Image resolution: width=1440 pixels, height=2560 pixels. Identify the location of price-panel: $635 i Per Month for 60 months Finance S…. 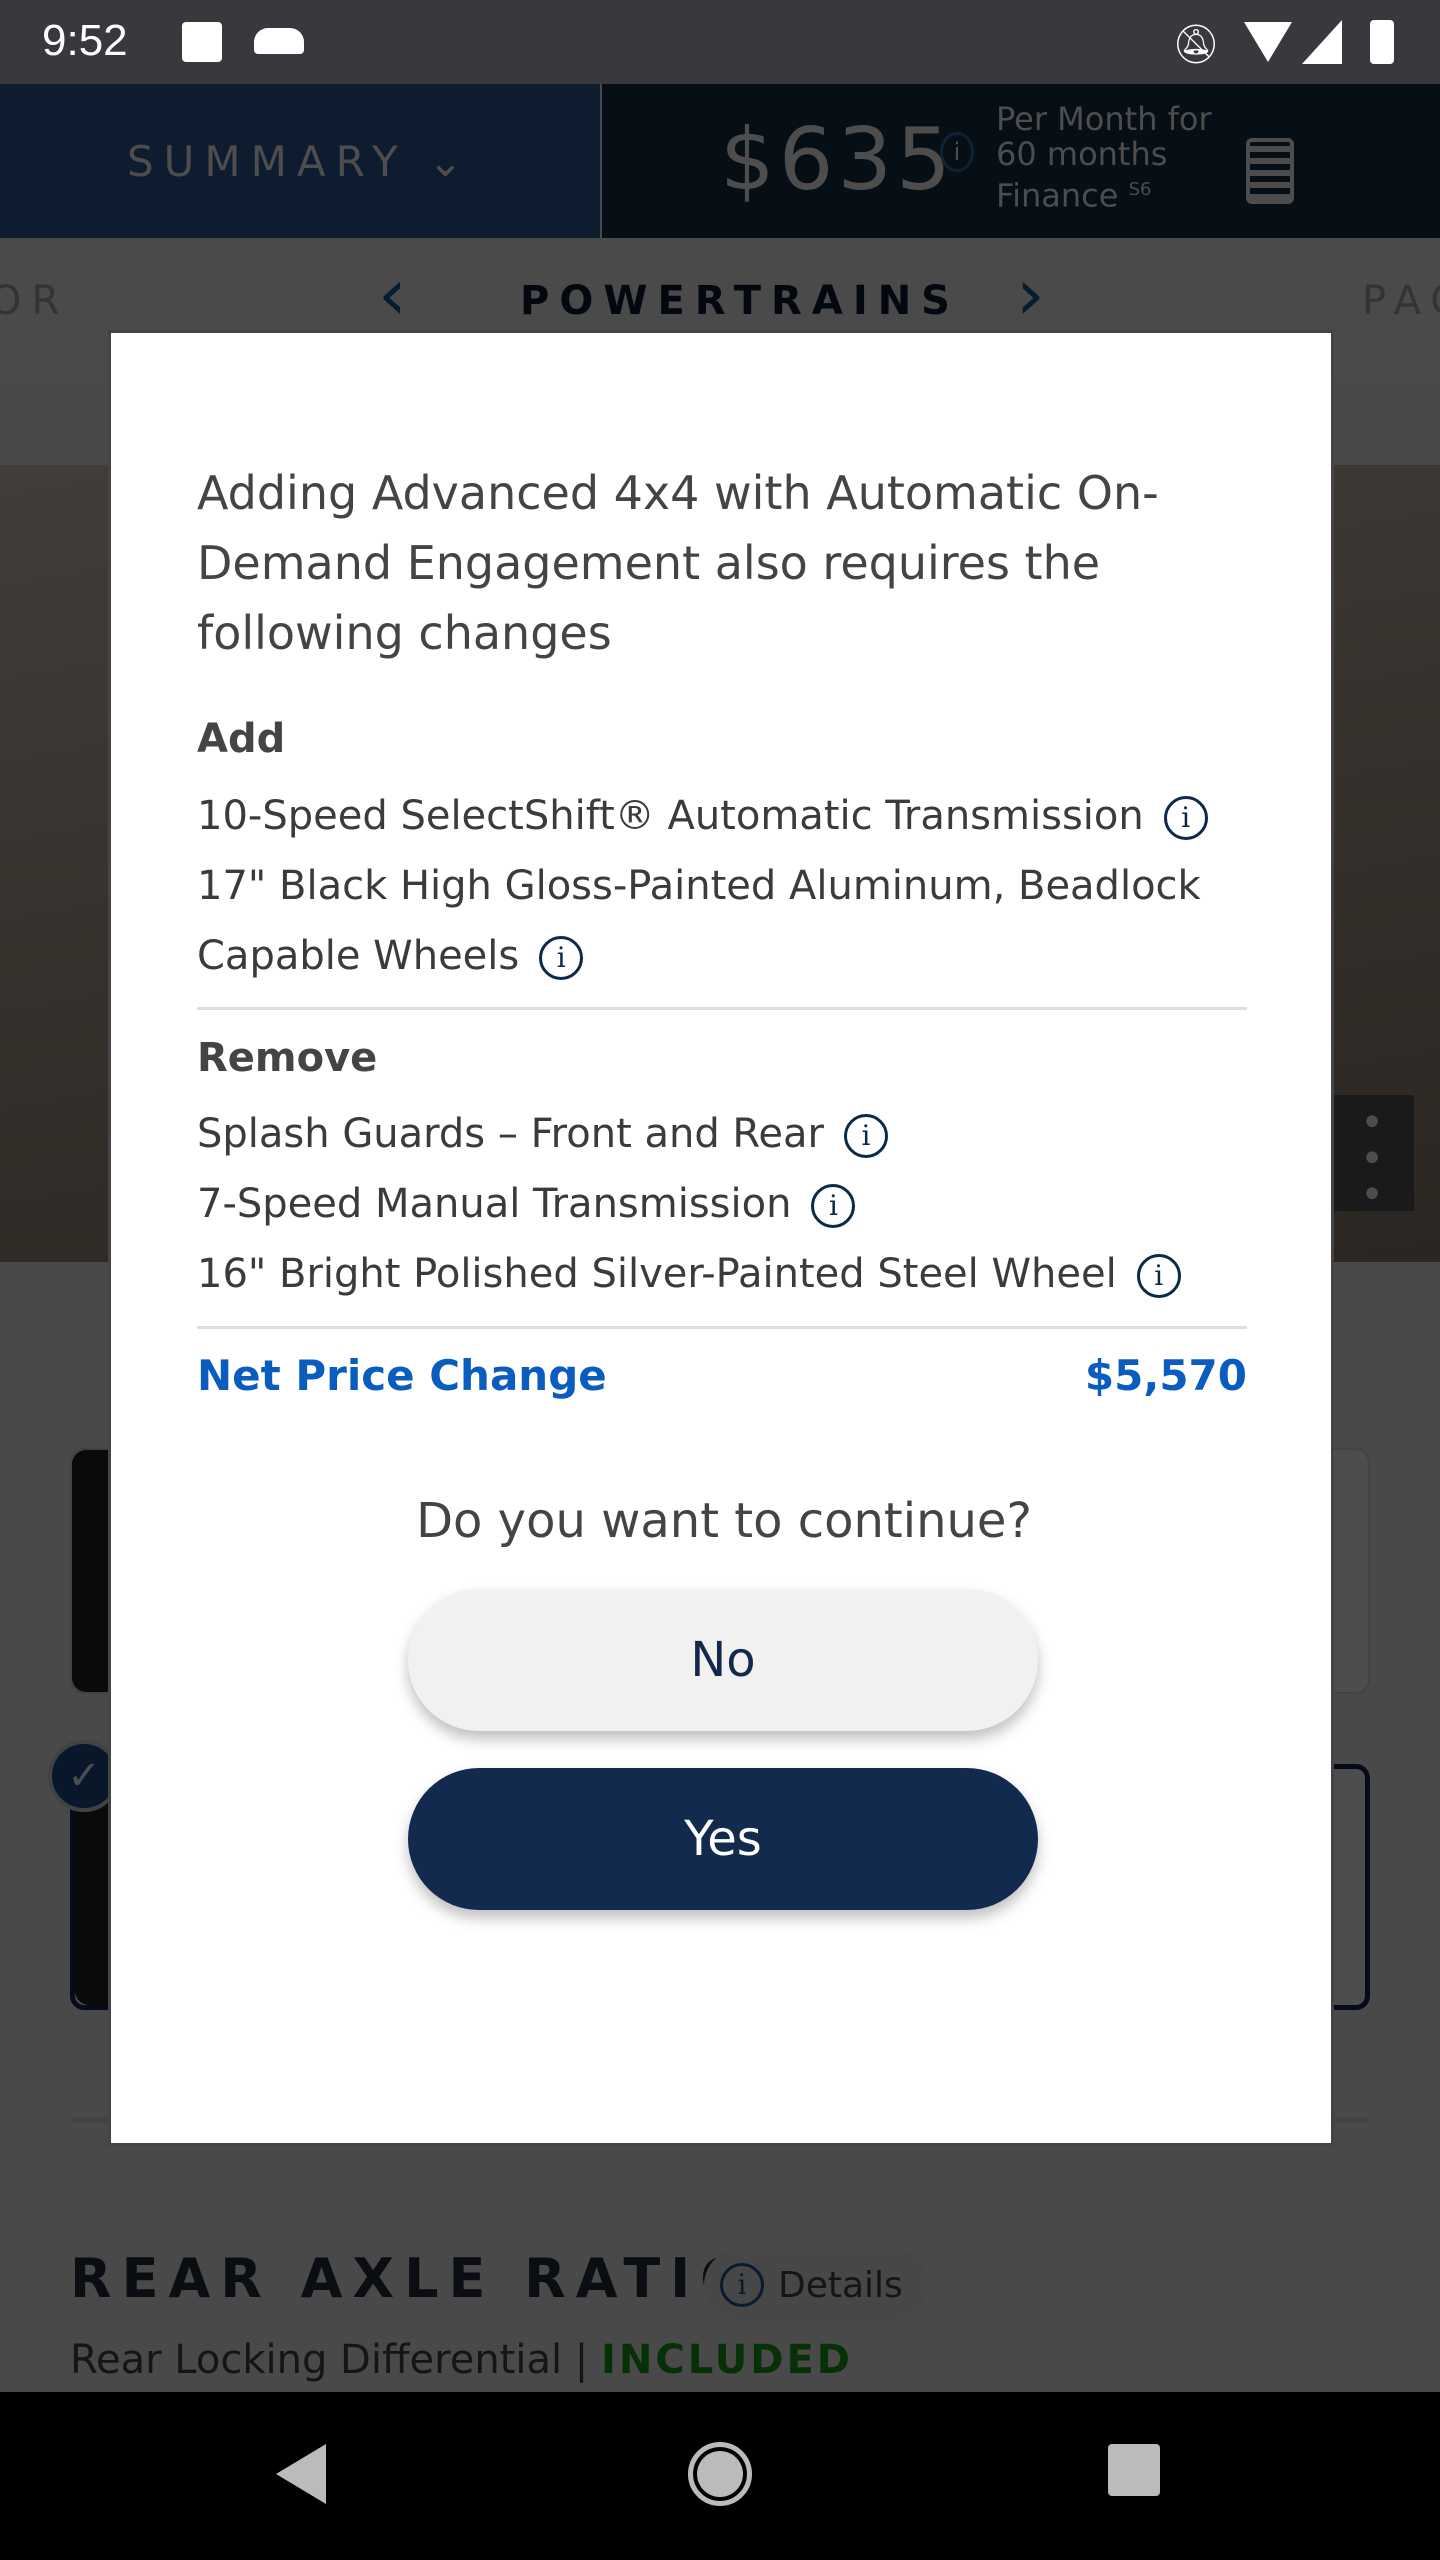
(1021, 161).